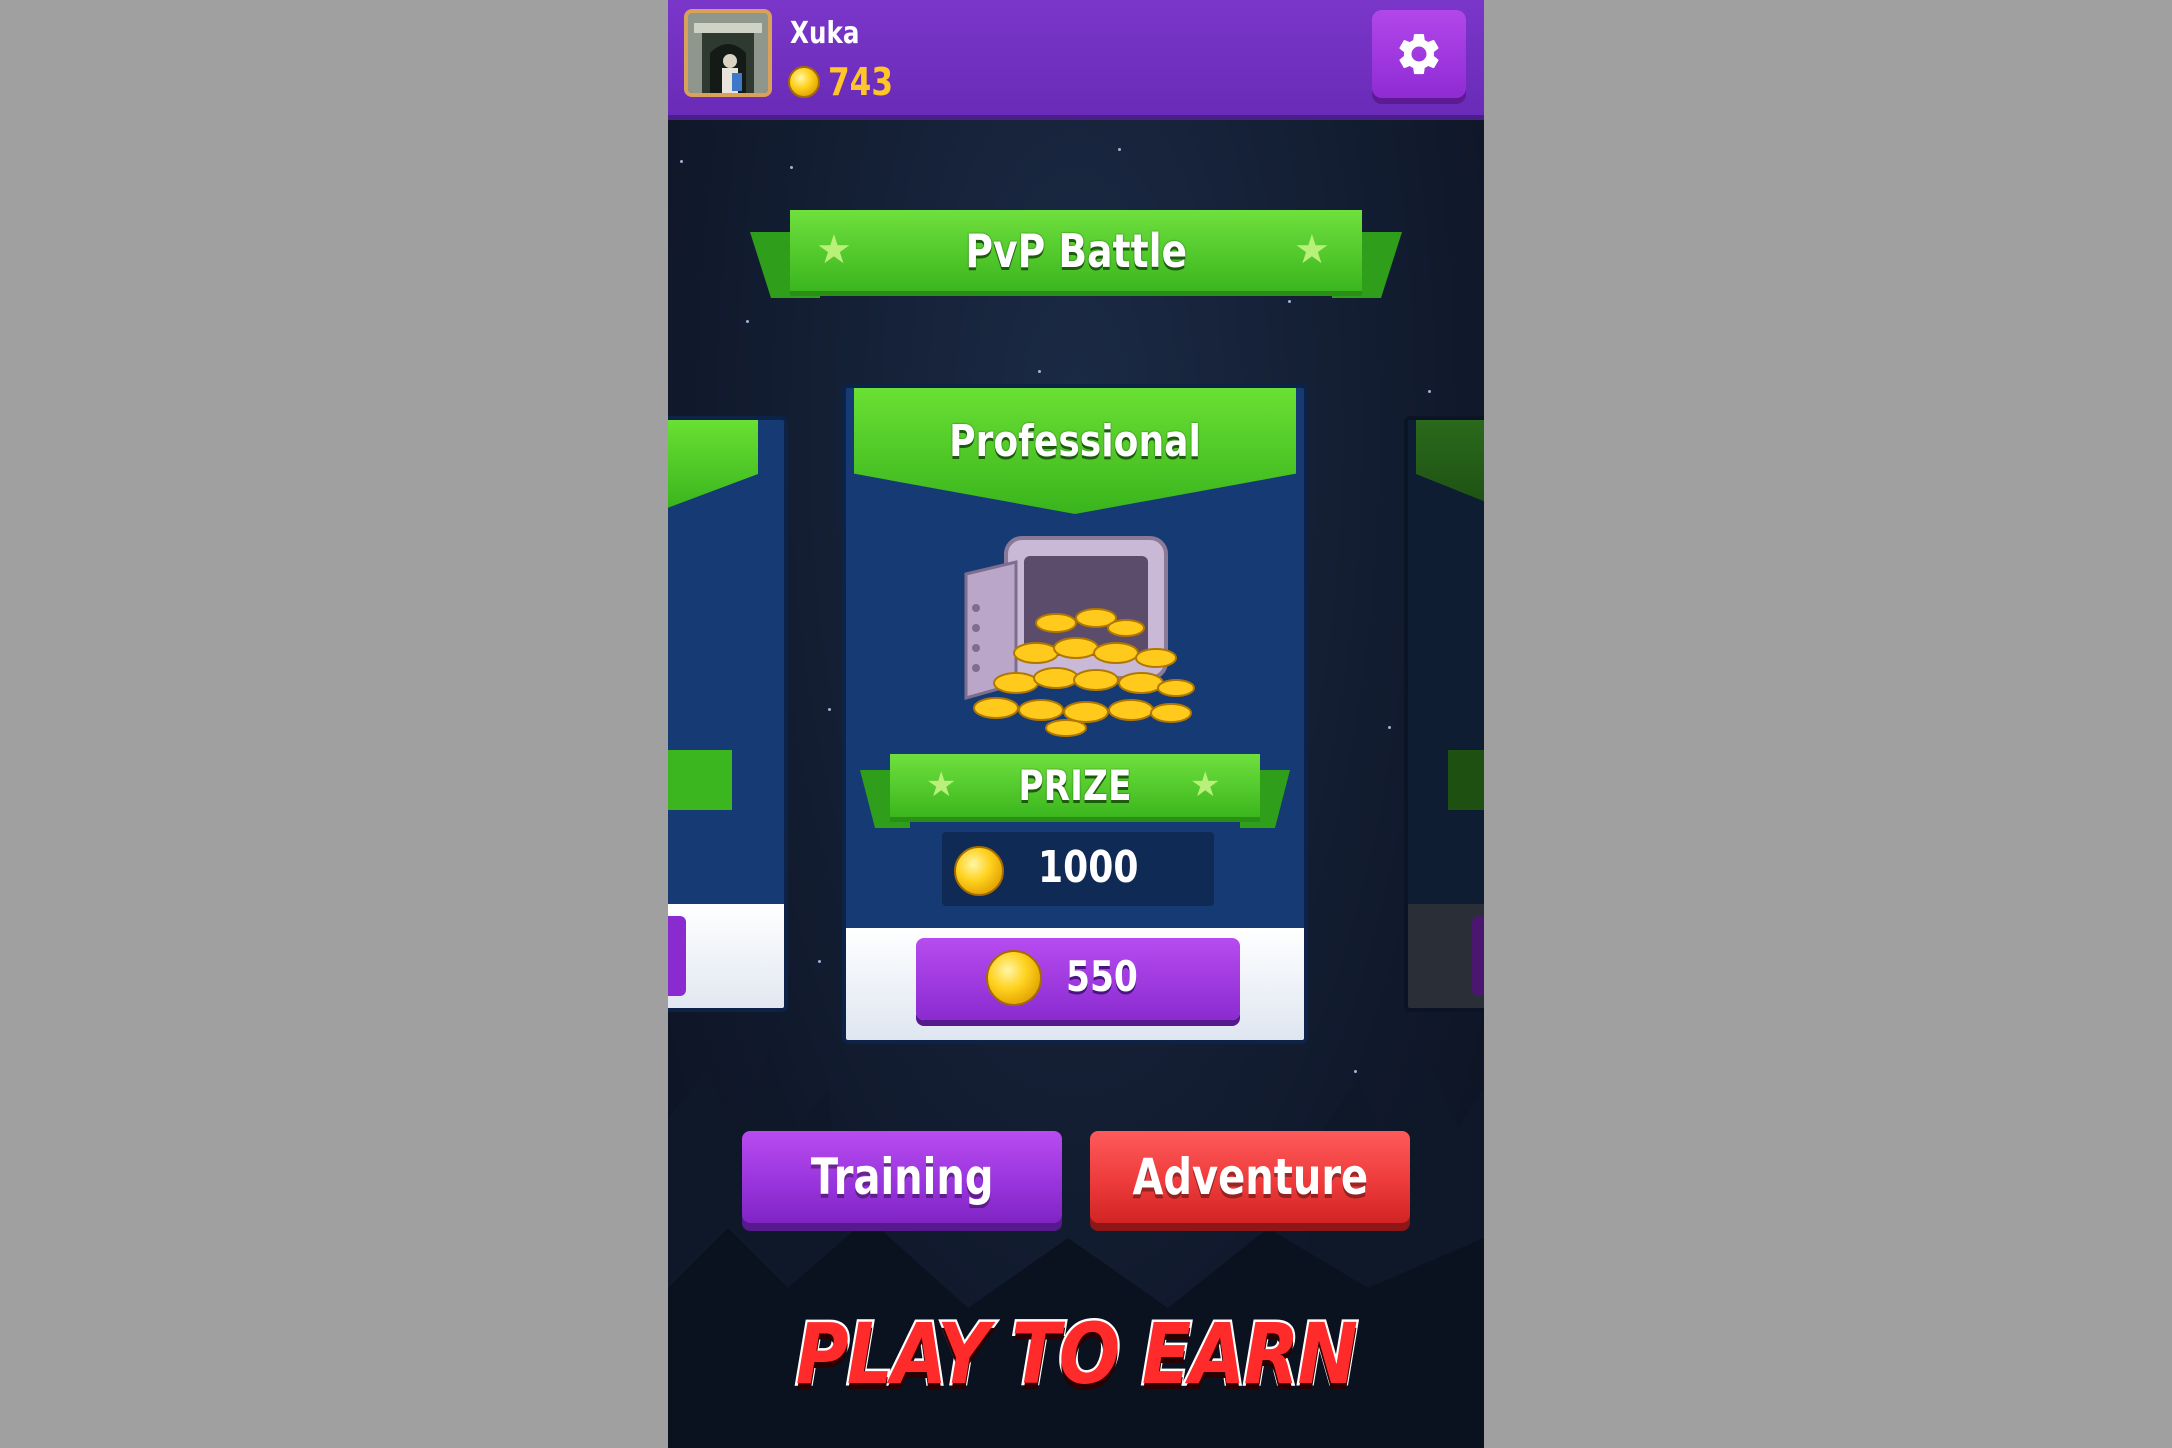  Describe the element at coordinates (1075, 441) in the screenshot. I see `tier-name: Professional` at that location.